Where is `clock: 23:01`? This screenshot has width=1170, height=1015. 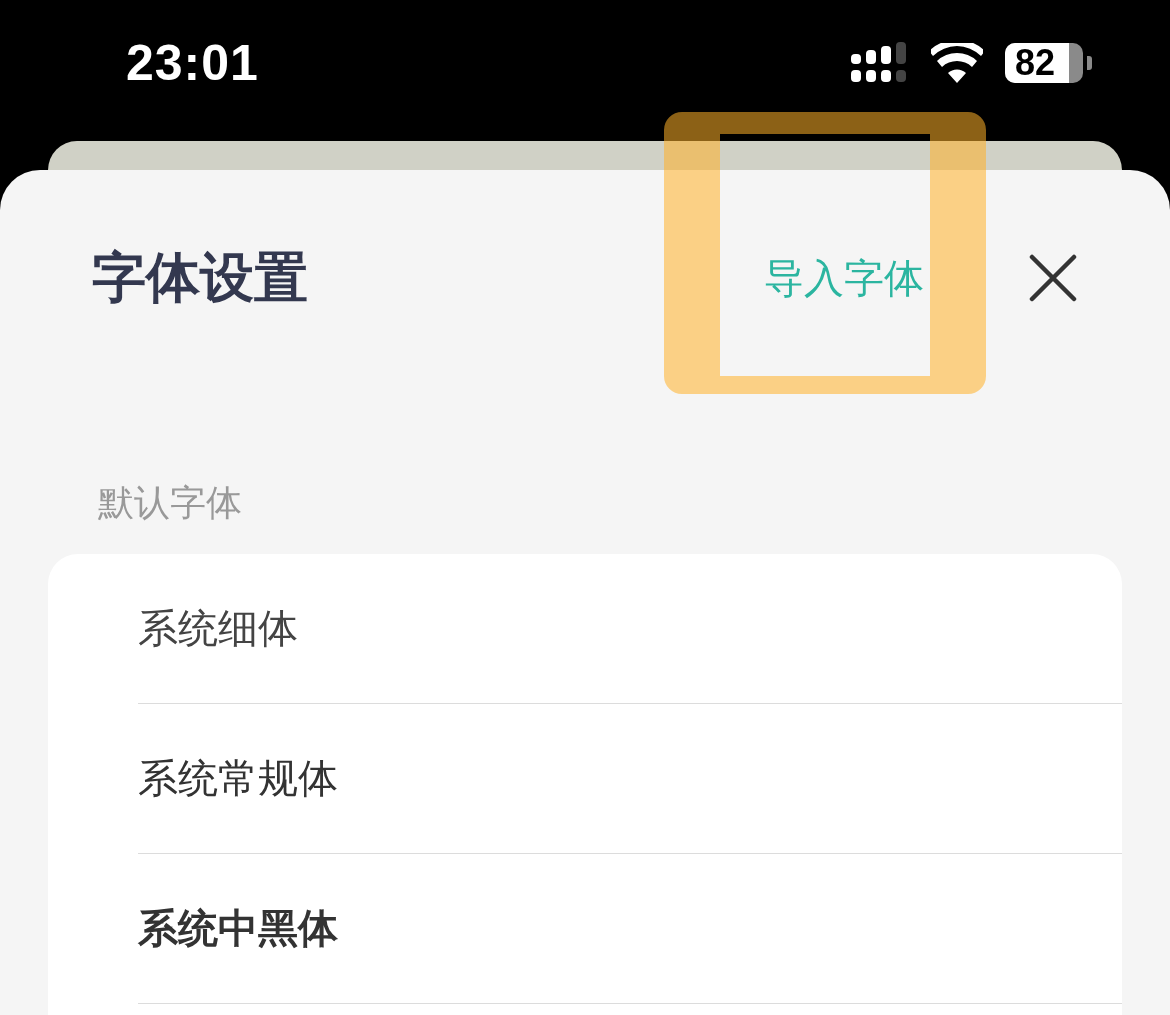 clock: 23:01 is located at coordinates (192, 62).